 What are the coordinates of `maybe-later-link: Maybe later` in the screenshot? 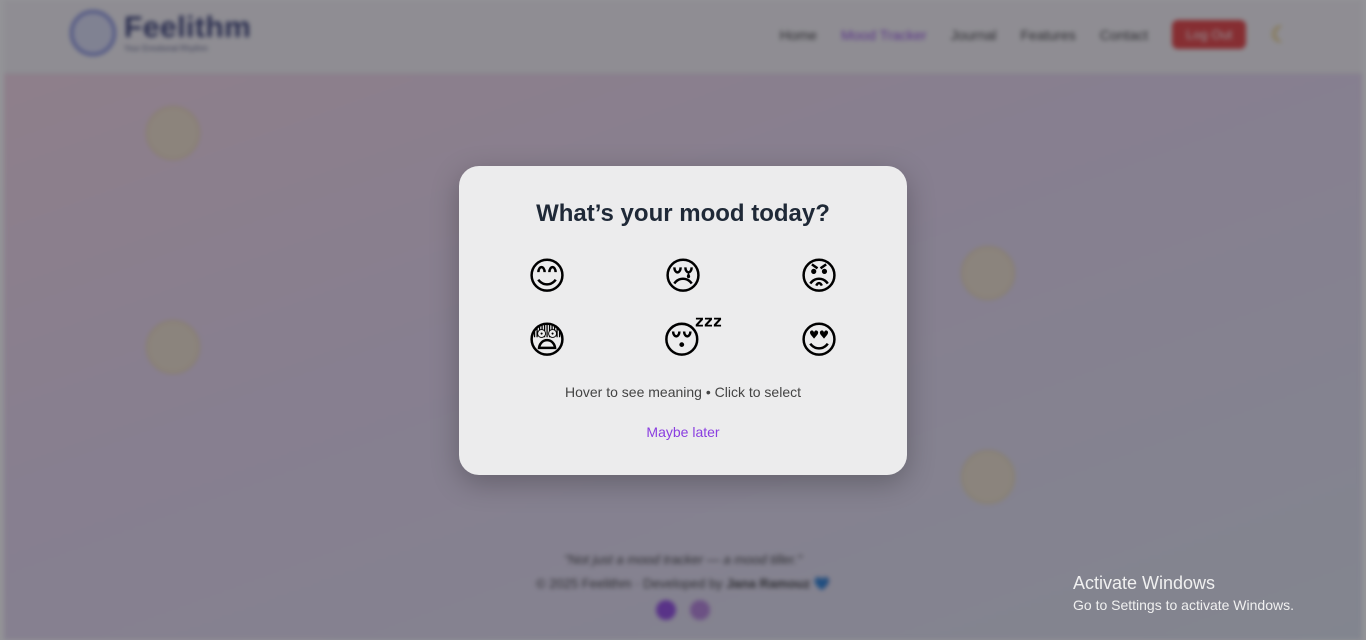 It's located at (683, 432).